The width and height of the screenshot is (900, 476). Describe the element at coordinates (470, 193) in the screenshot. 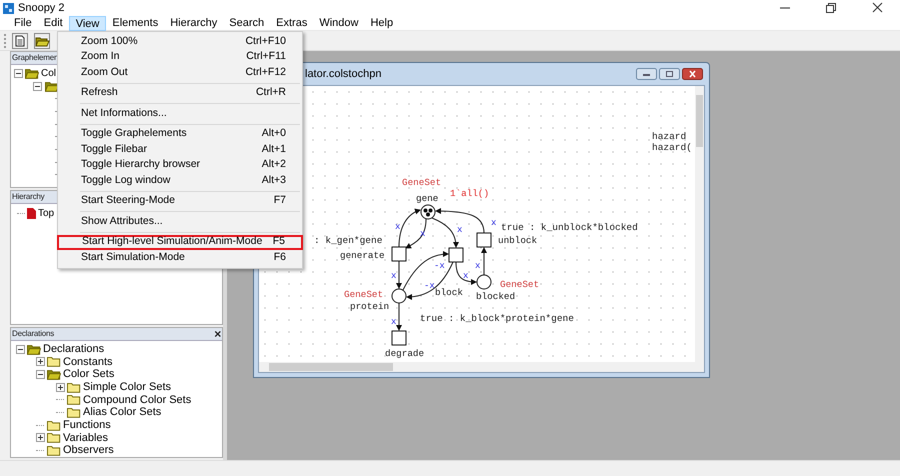

I see `marking-label: 1`all()` at that location.